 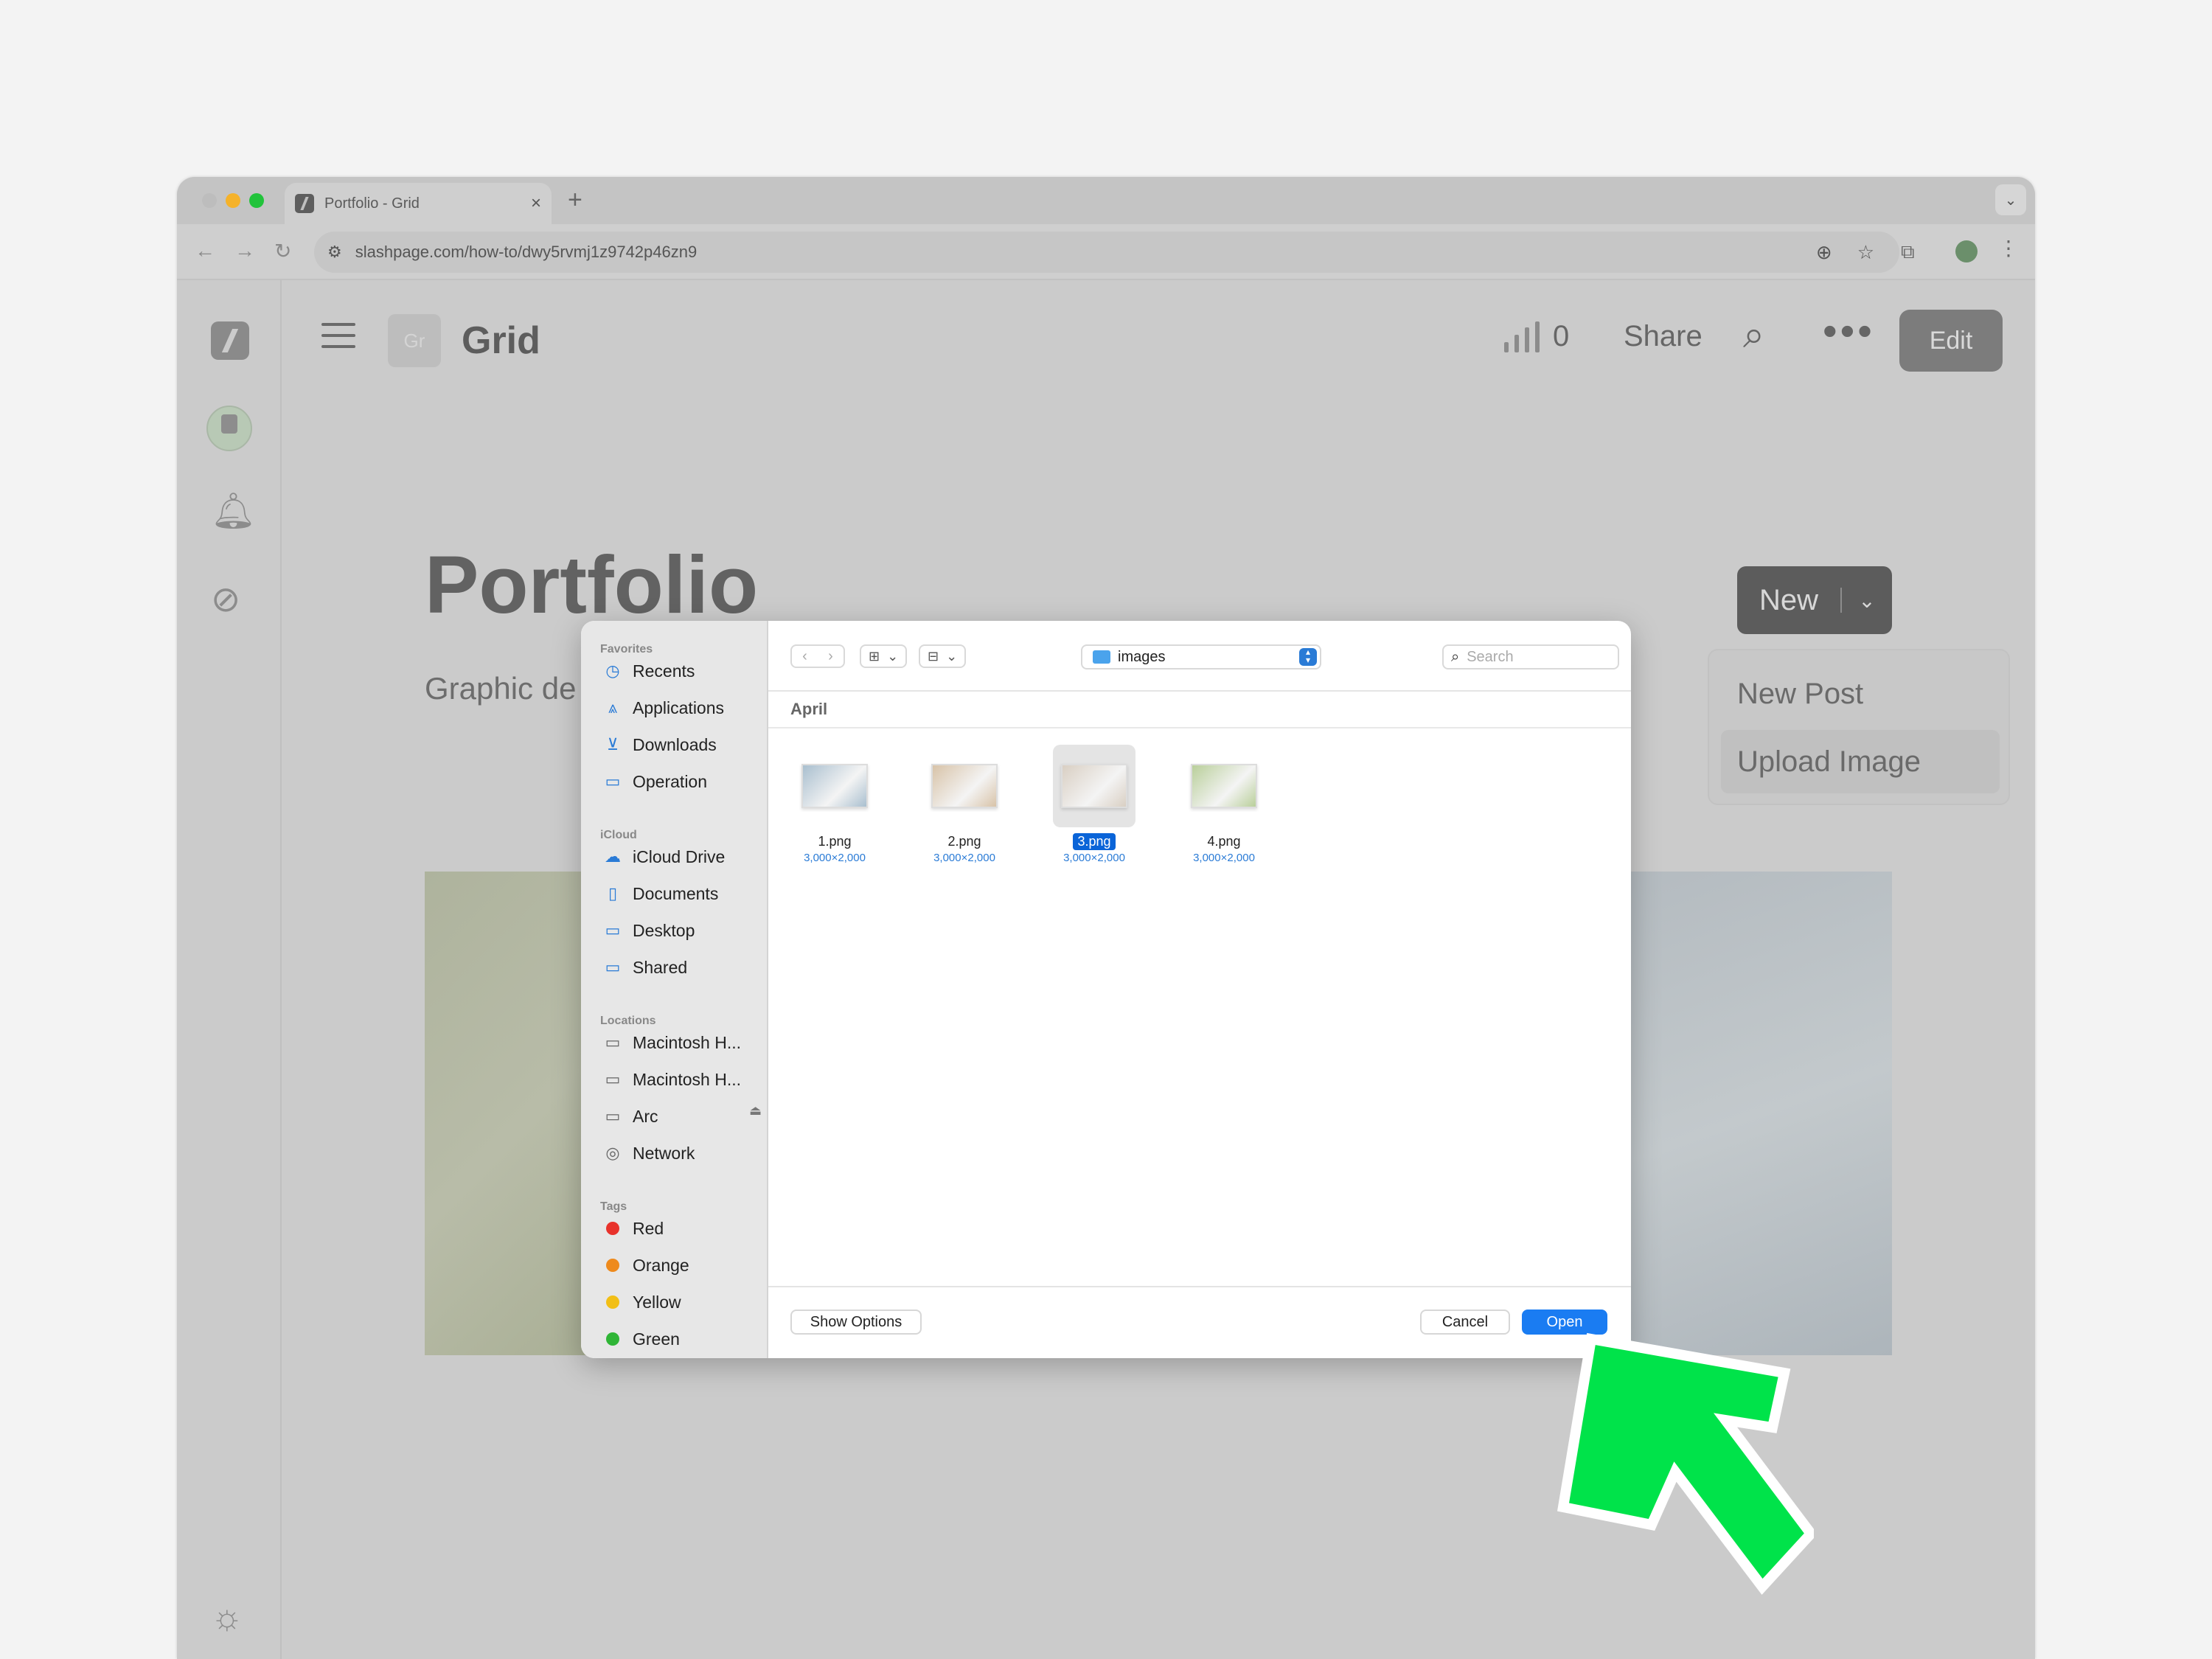 I want to click on share-button: Share, so click(x=1663, y=336).